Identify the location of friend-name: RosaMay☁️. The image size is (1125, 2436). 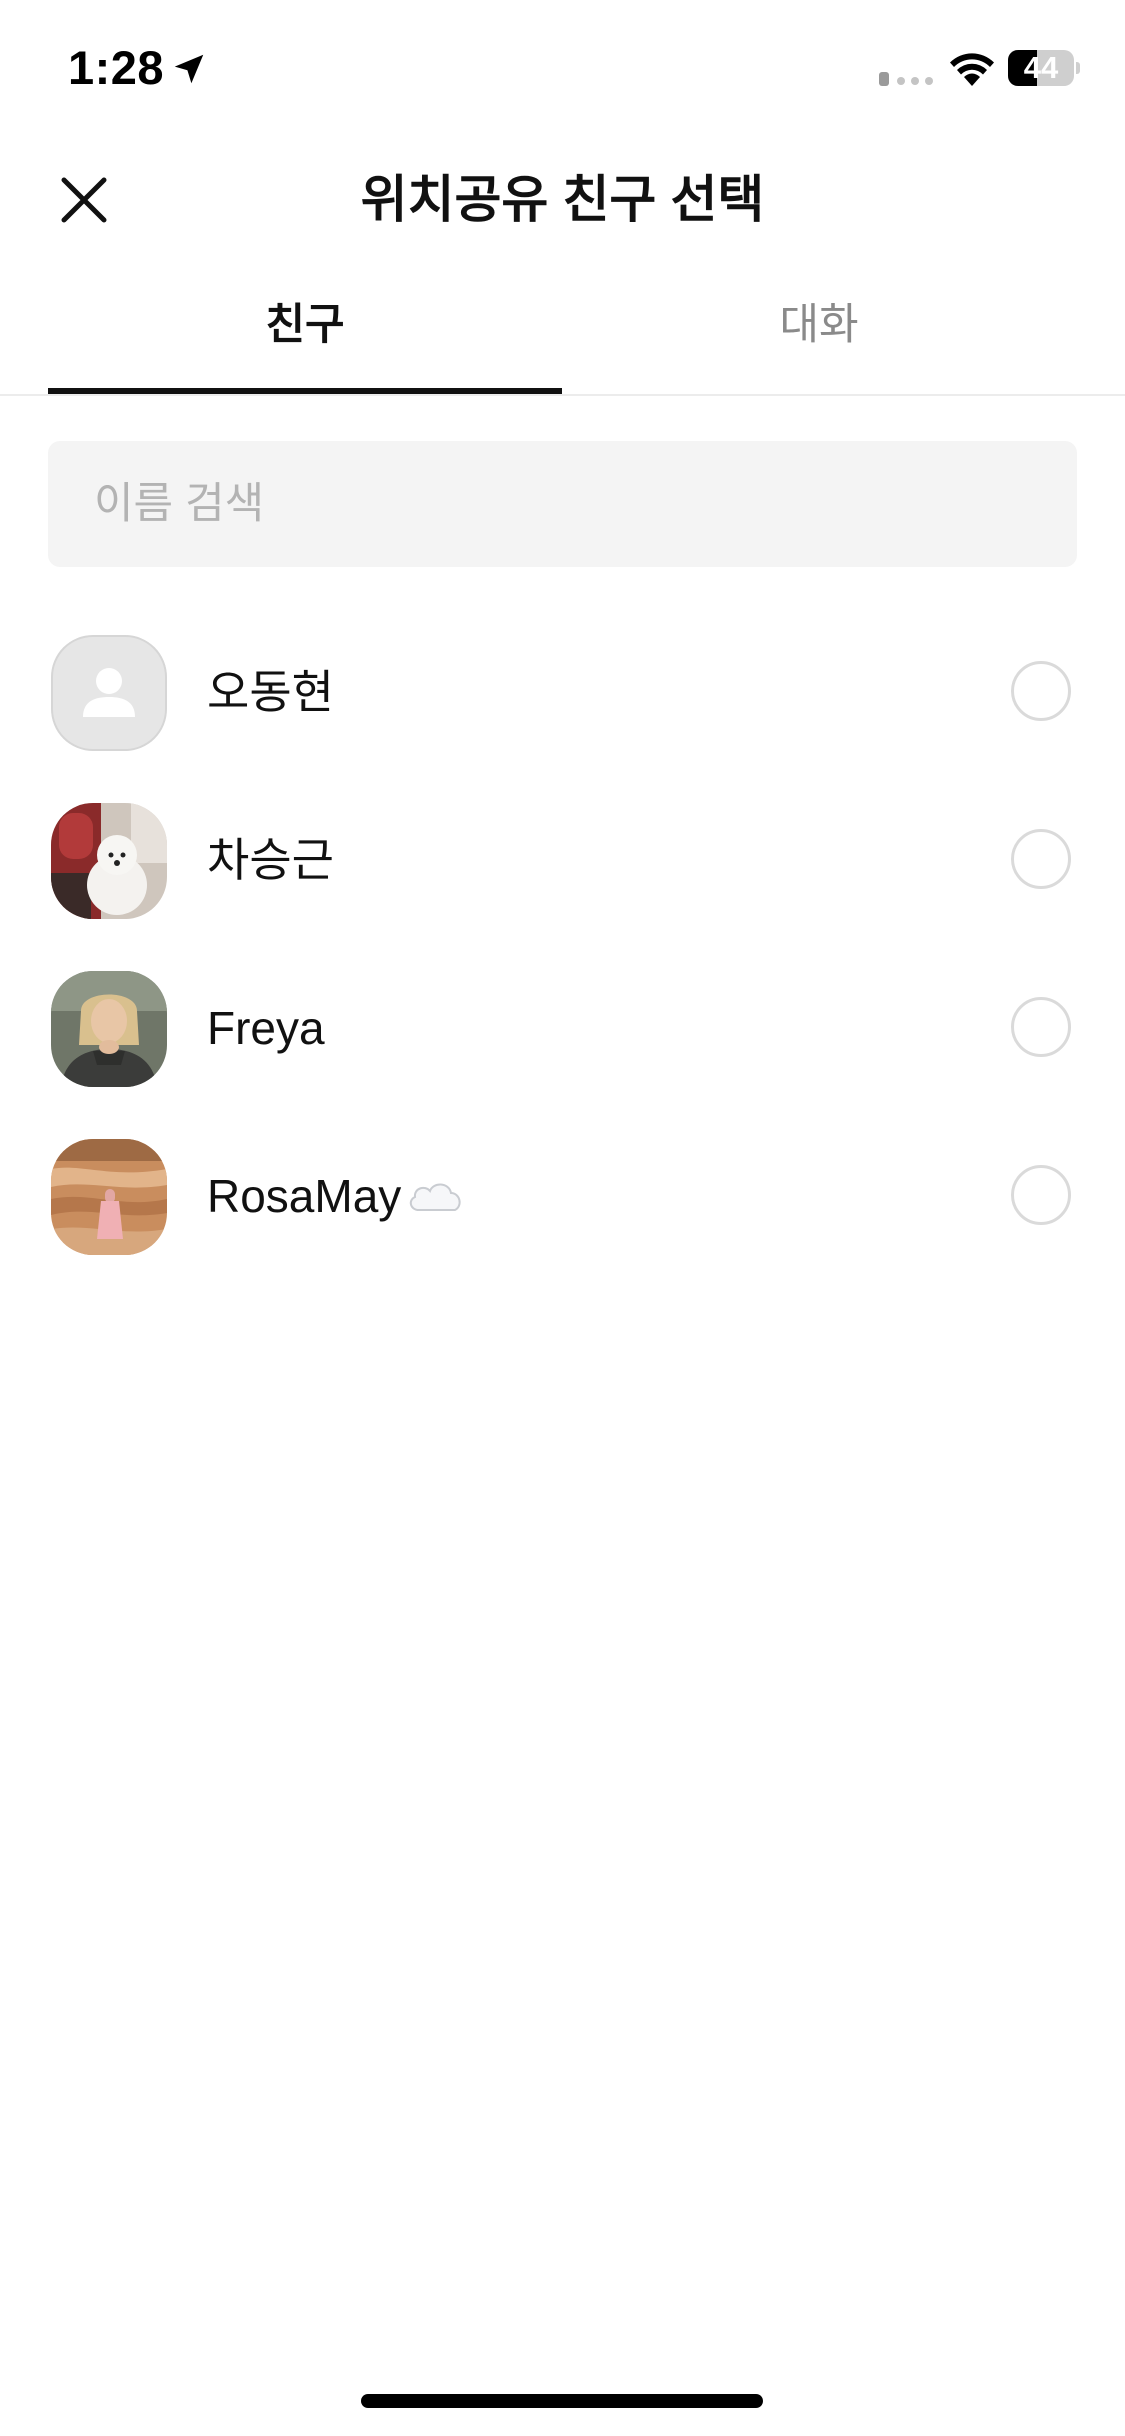
(336, 1196).